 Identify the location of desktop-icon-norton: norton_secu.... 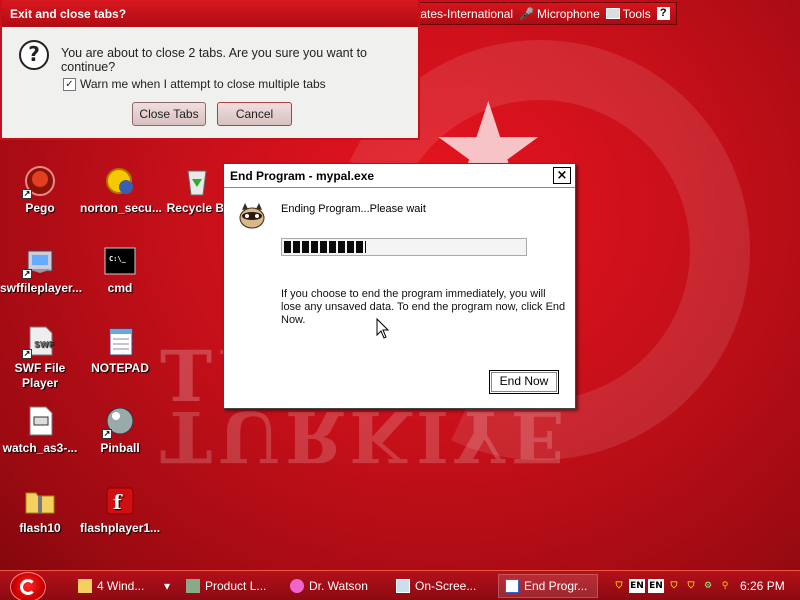
(121, 190).